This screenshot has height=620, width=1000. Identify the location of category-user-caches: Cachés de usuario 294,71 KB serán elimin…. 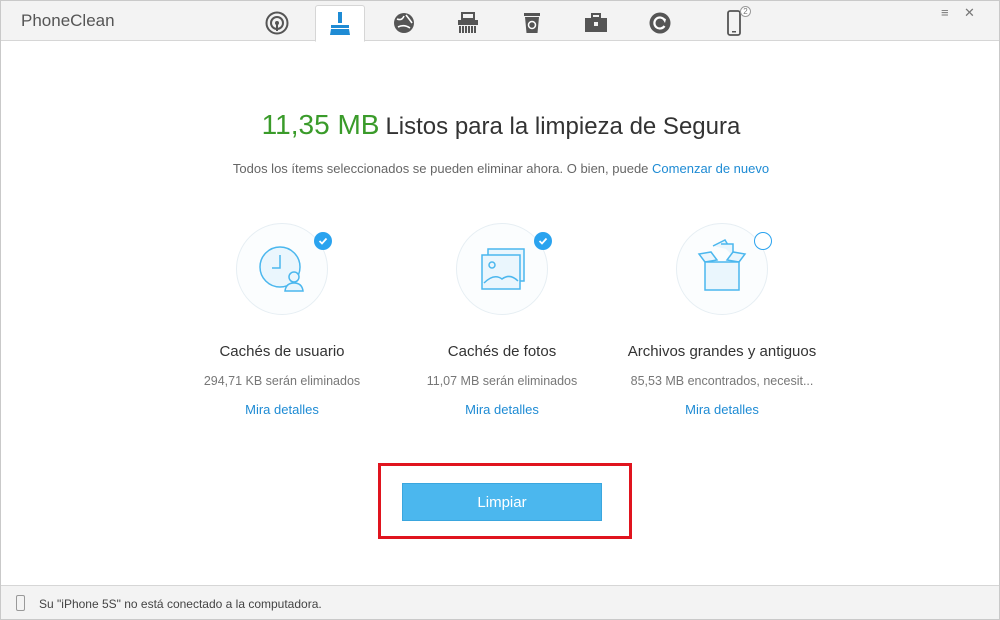
(282, 321).